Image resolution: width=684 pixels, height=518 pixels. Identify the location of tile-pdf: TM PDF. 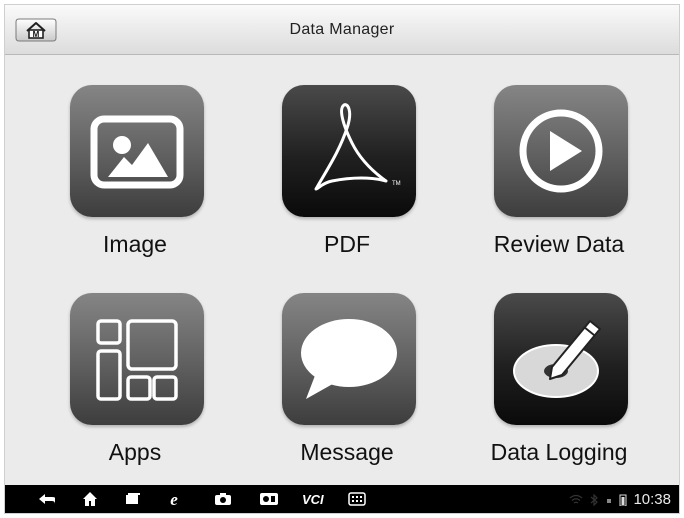
(347, 156).